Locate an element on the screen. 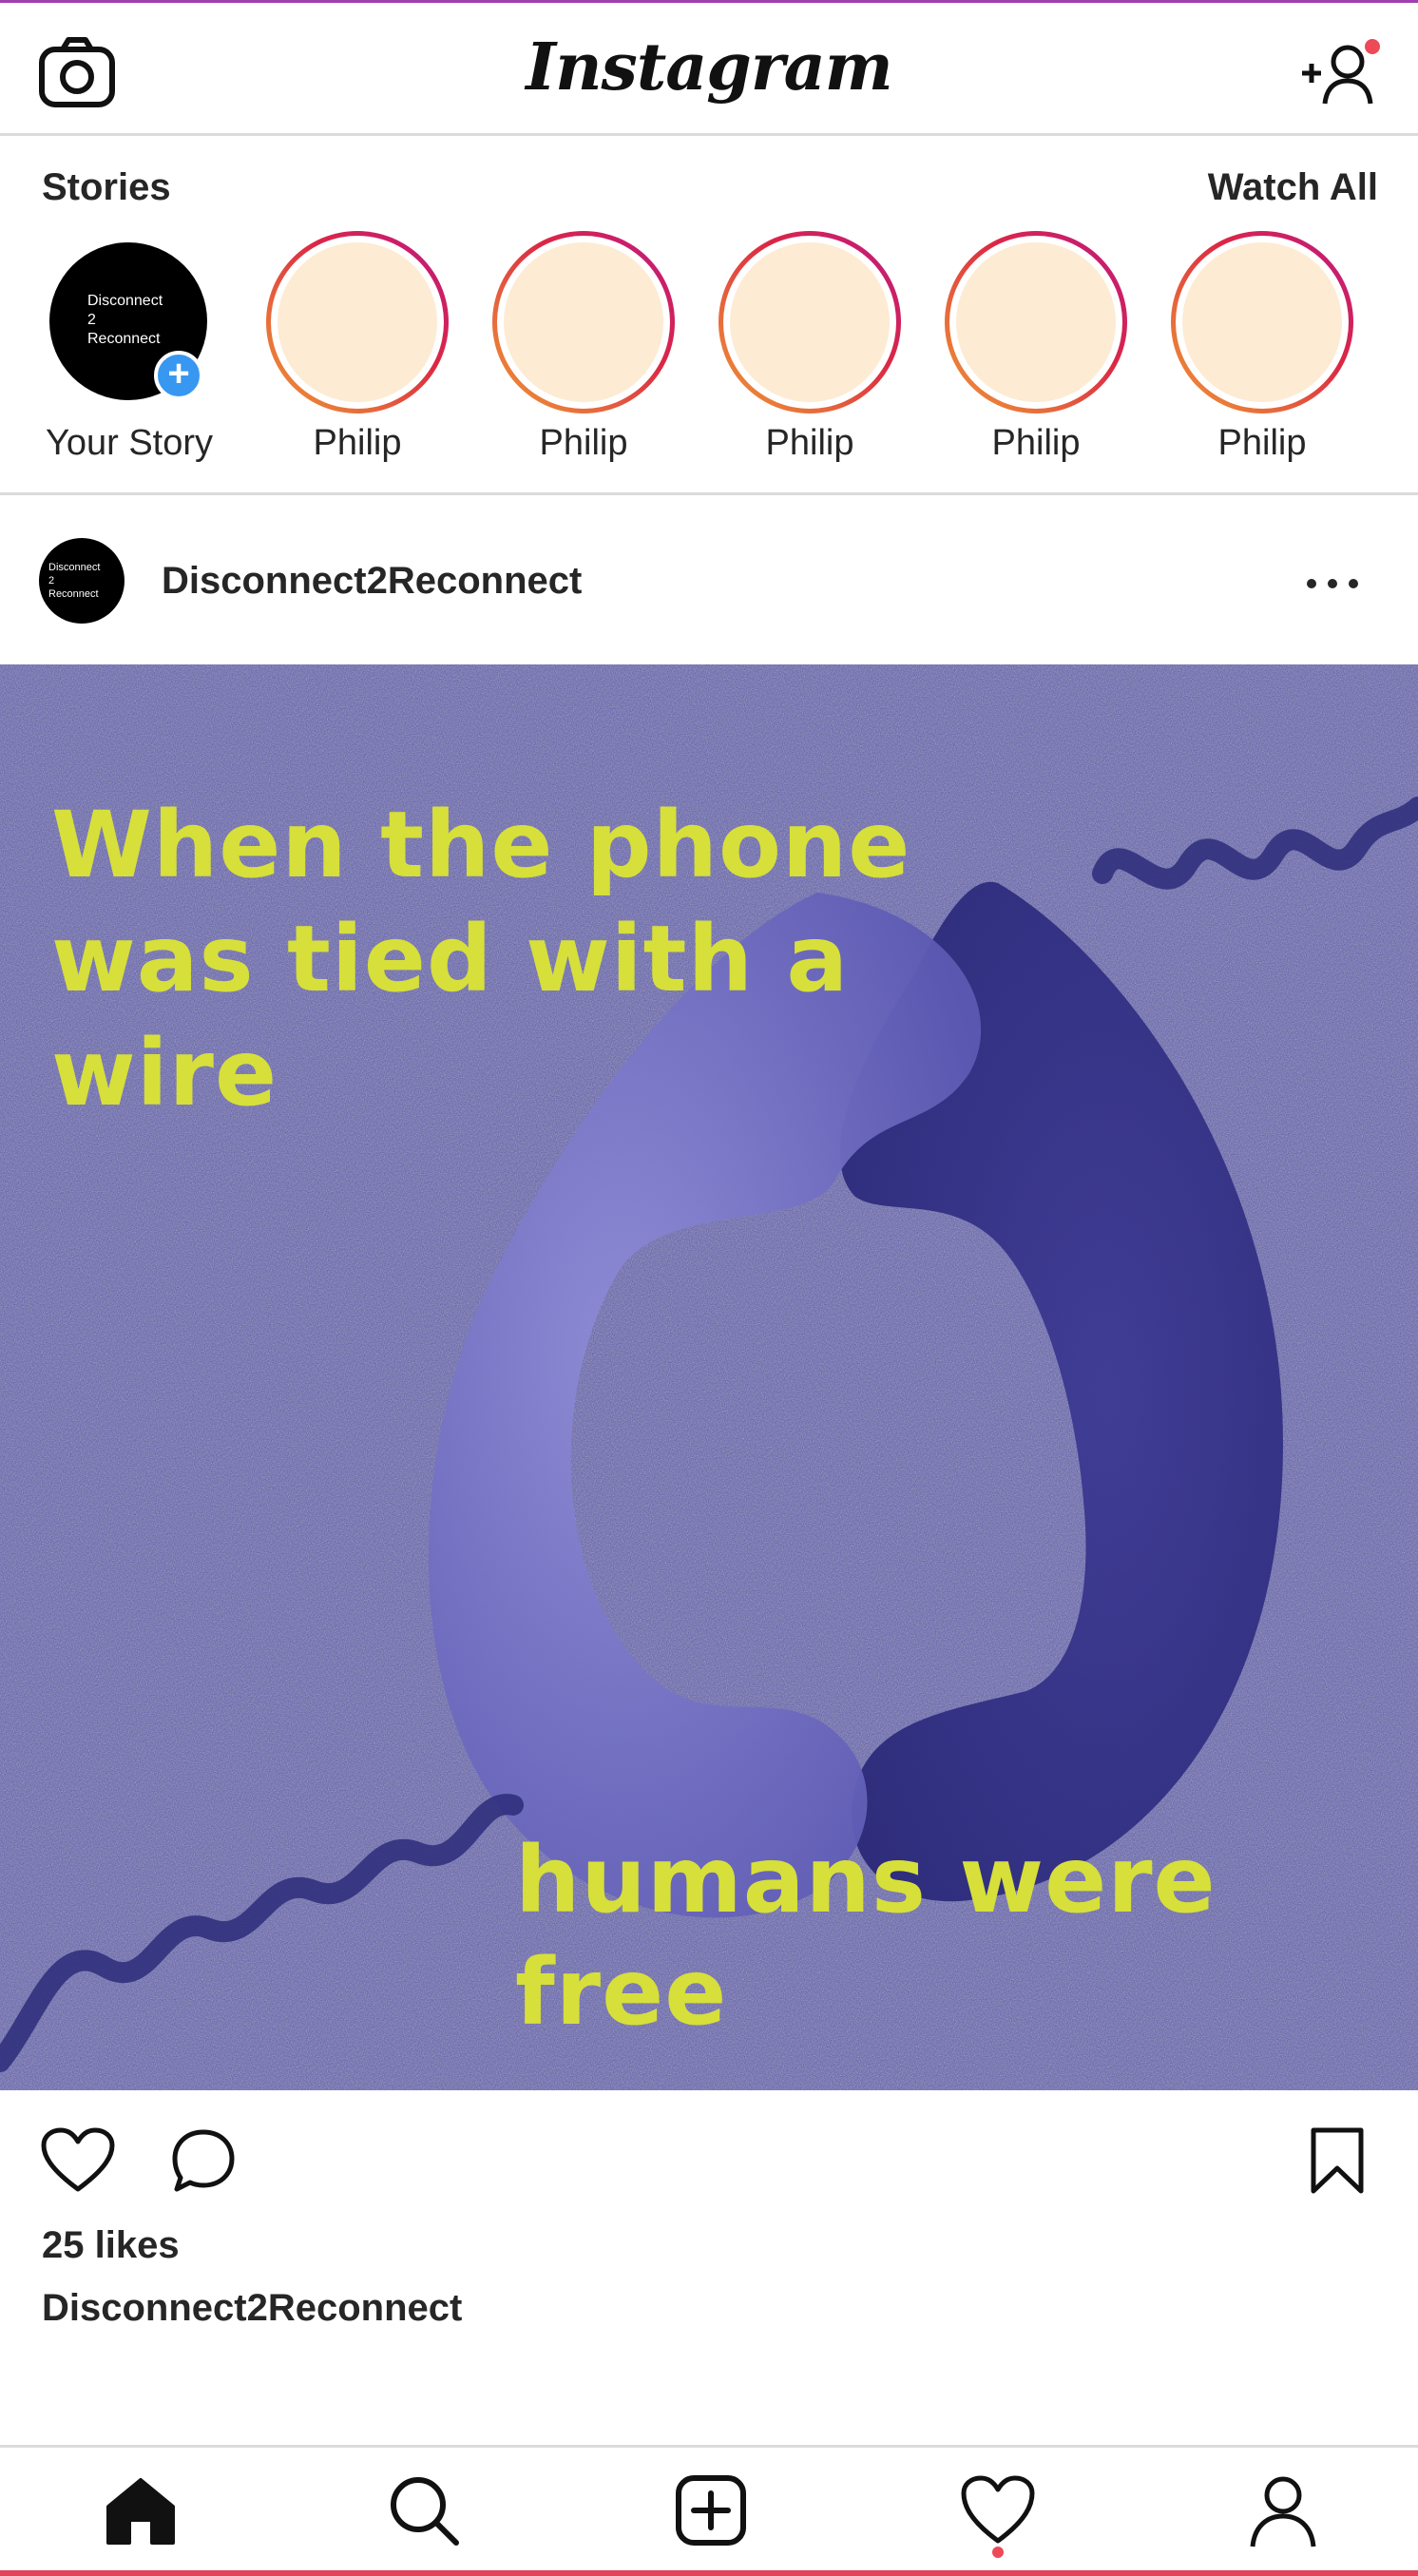 The image size is (1418, 2576). activity-heart-icon is located at coordinates (998, 2510).